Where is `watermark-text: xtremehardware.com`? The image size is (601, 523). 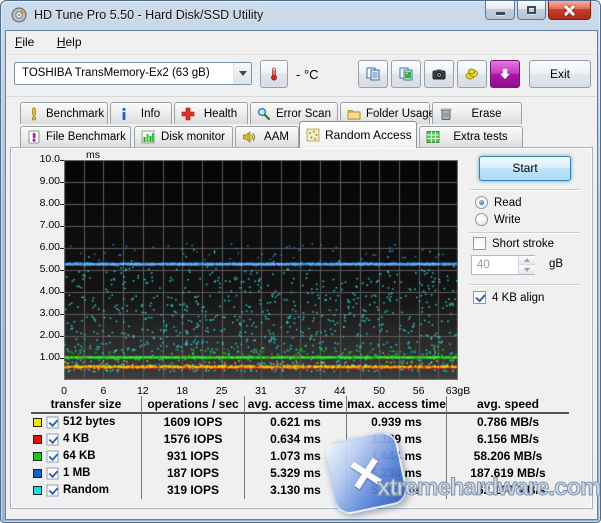
watermark-text: xtremehardware.com is located at coordinates (488, 488).